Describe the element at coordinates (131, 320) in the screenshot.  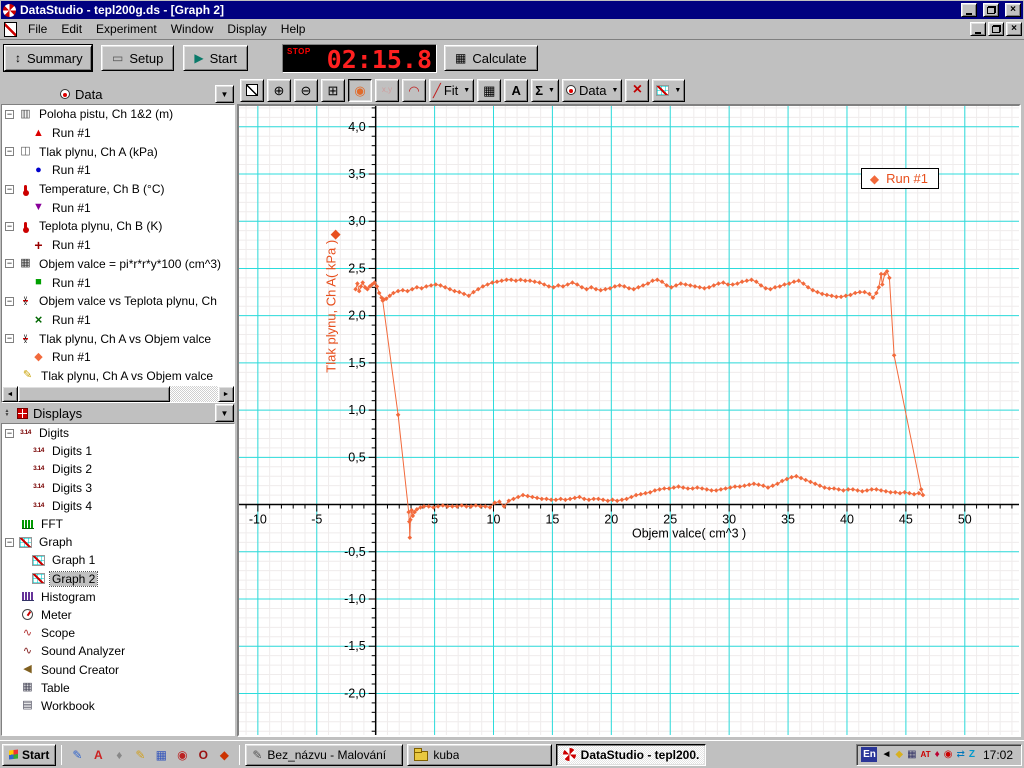
I see `data-tree-item-run-1: × Run #1` at that location.